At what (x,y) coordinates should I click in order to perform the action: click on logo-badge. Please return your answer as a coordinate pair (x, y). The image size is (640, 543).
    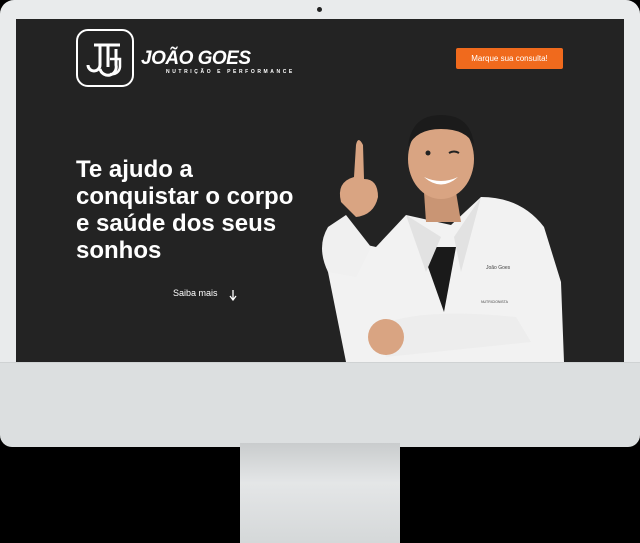
    Looking at the image, I should click on (105, 58).